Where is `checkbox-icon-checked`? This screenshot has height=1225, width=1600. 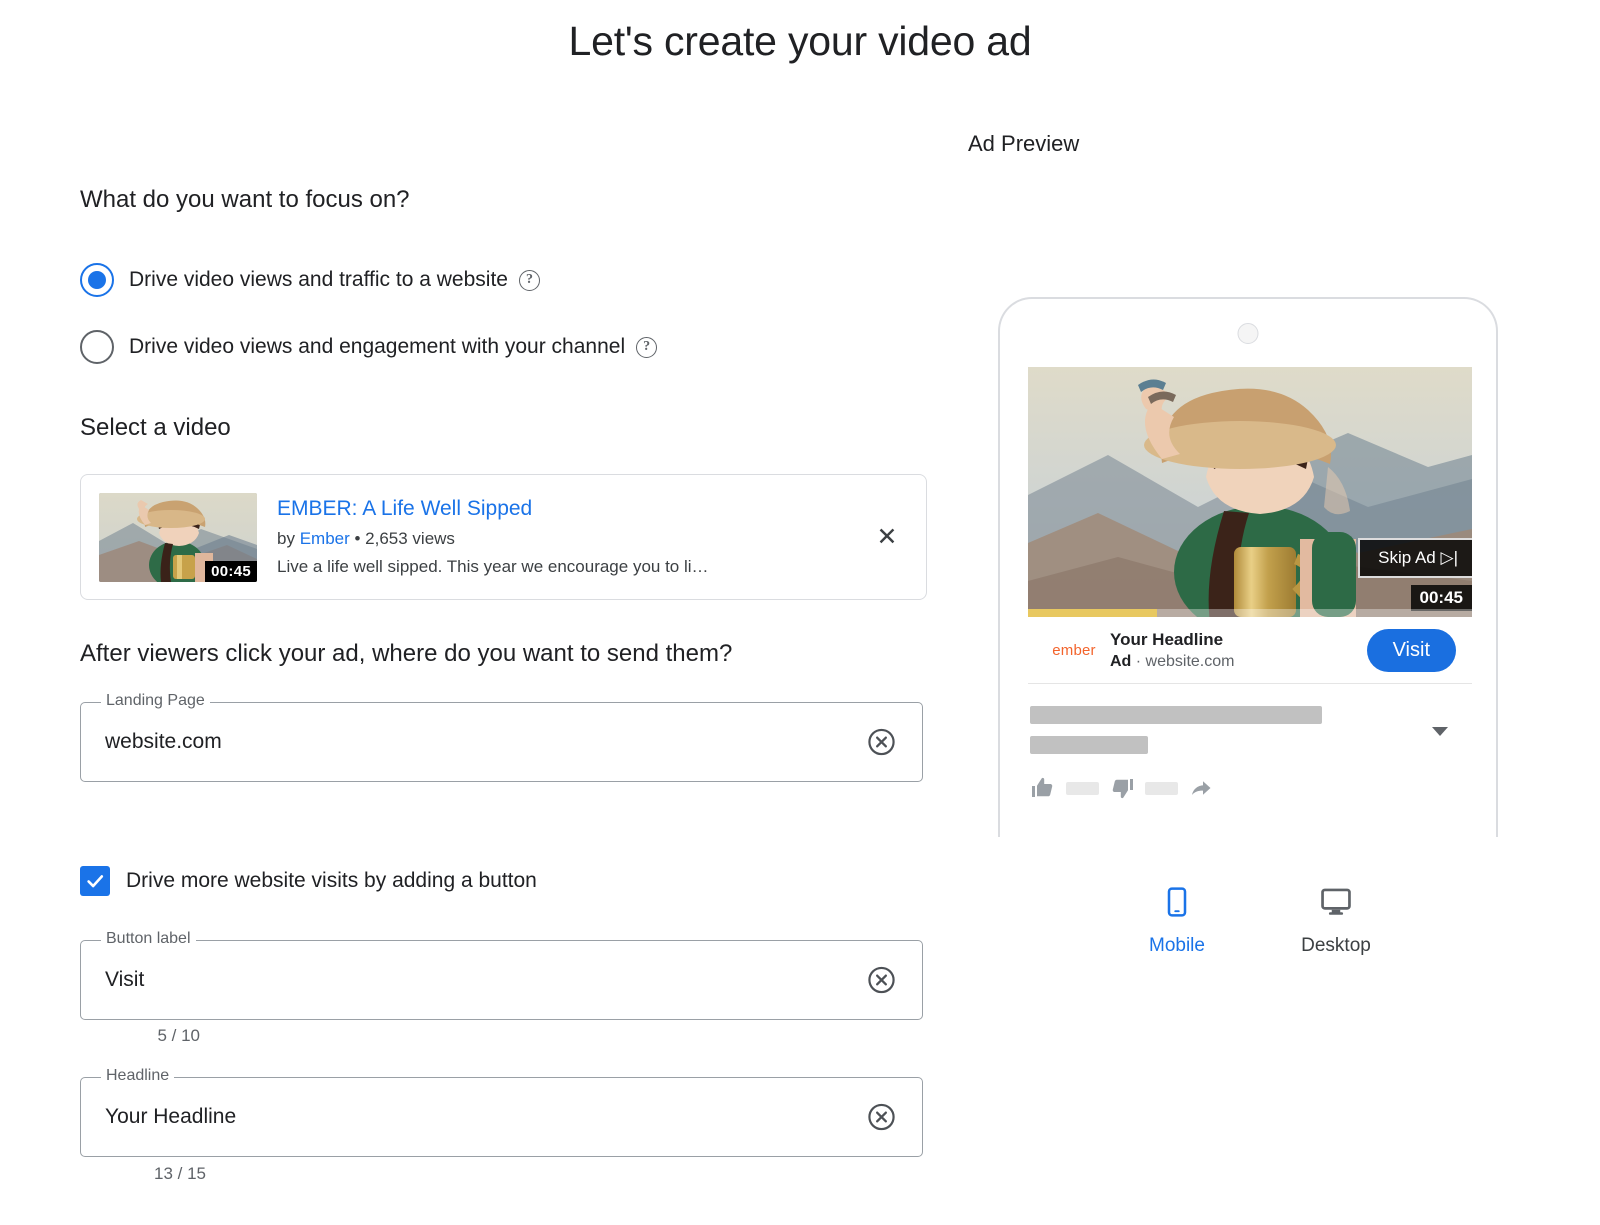 checkbox-icon-checked is located at coordinates (95, 881).